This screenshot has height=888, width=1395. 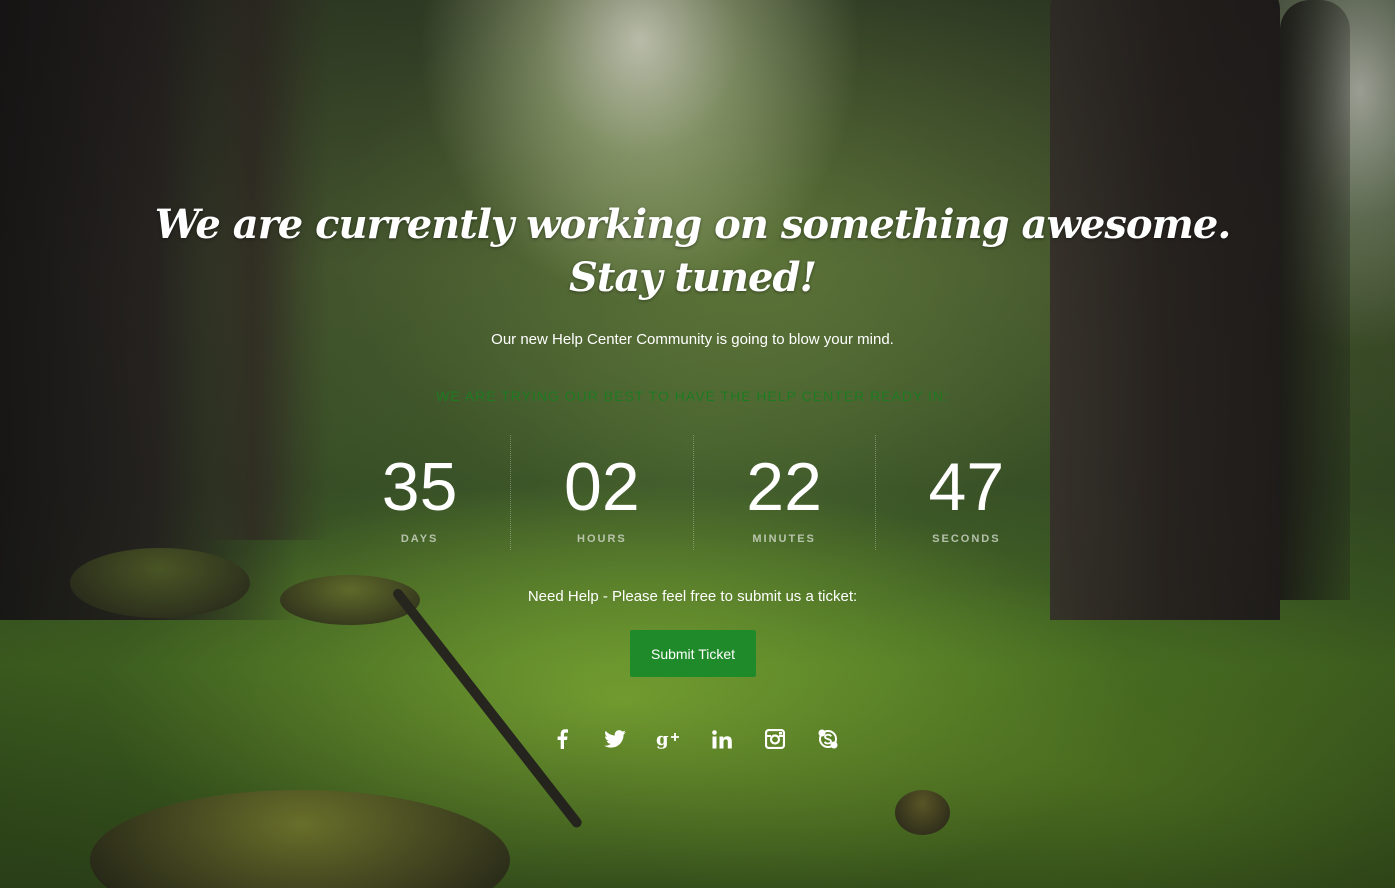 I want to click on countdown-days-label: DAYS, so click(x=419, y=539).